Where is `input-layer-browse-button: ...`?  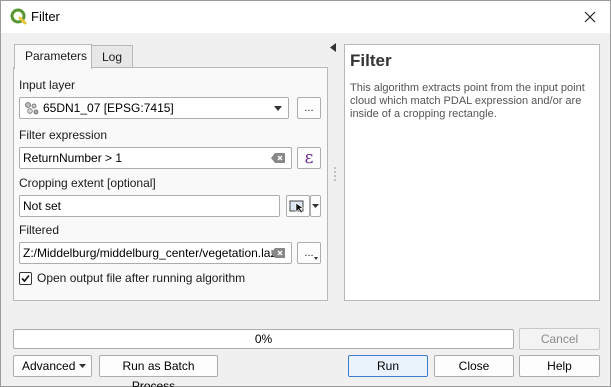 input-layer-browse-button: ... is located at coordinates (309, 108).